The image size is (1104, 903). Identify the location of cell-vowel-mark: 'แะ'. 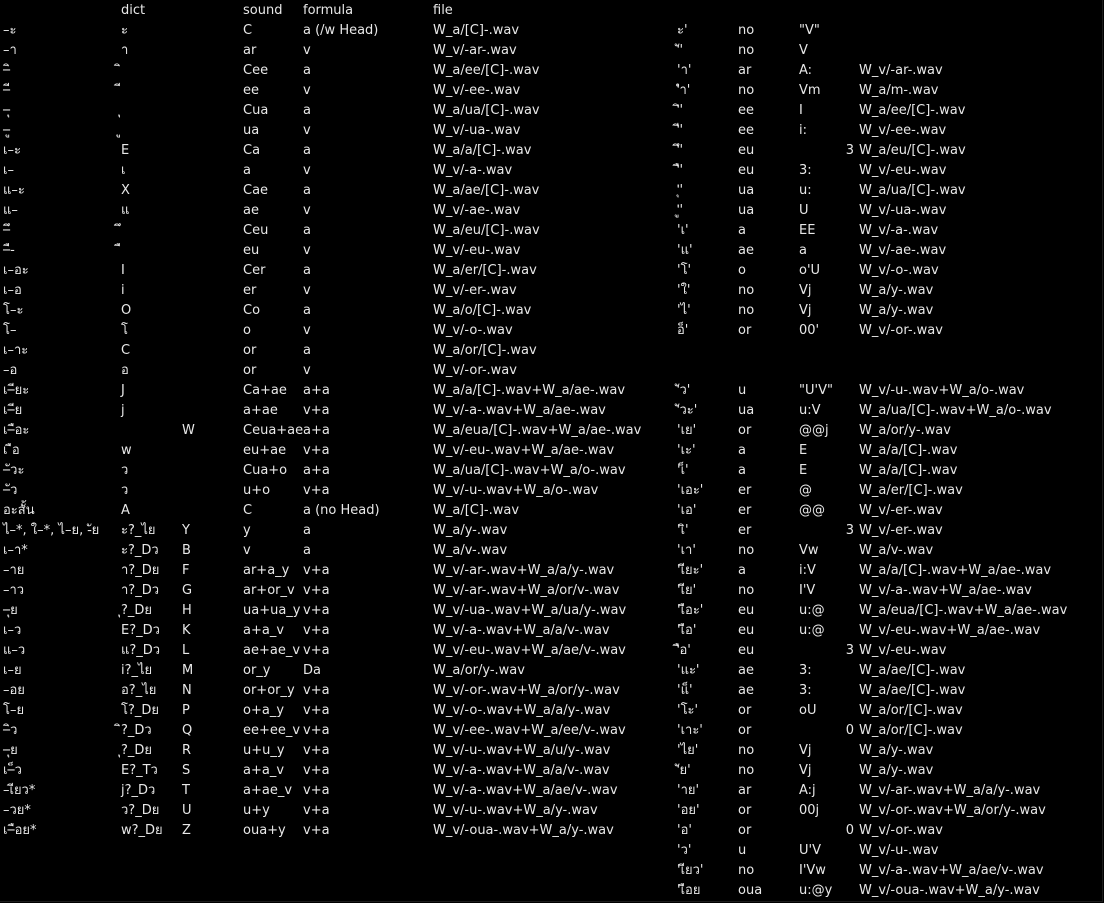
(688, 670).